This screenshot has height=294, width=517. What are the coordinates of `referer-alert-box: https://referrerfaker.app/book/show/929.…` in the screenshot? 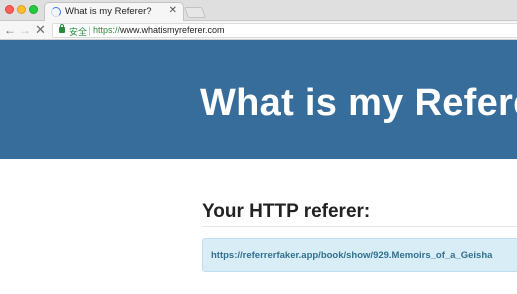 It's located at (359, 255).